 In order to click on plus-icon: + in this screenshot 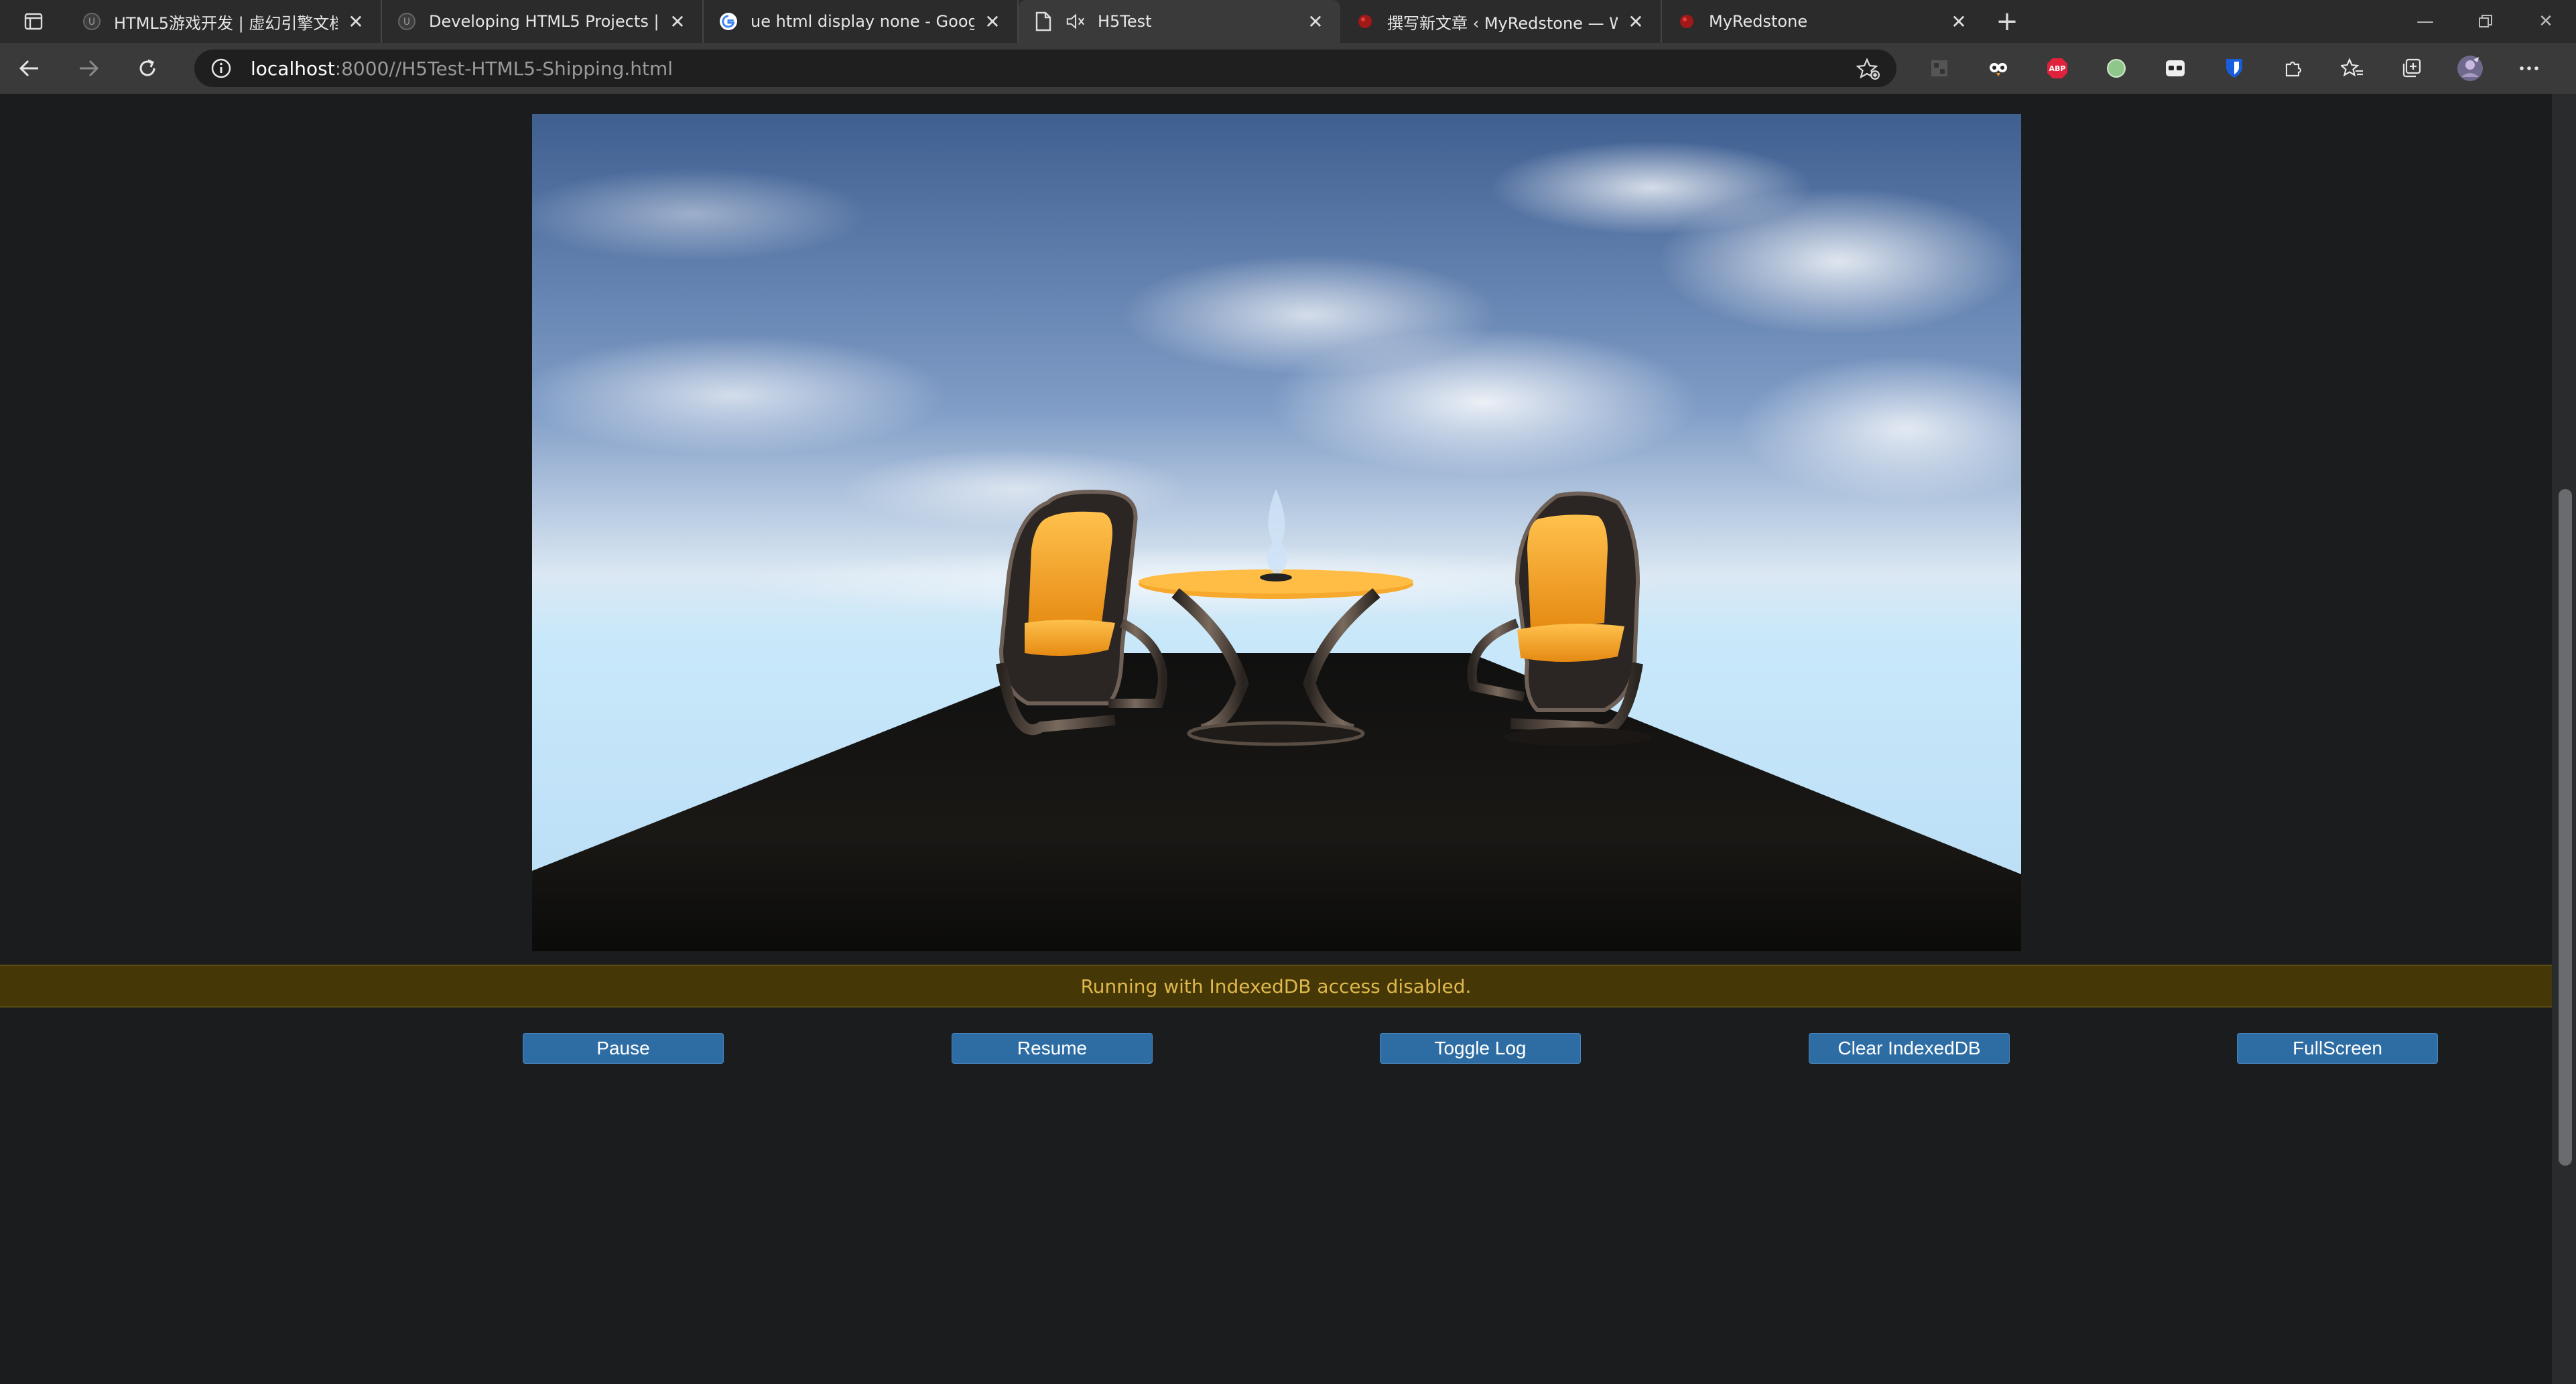, I will do `click(2007, 21)`.